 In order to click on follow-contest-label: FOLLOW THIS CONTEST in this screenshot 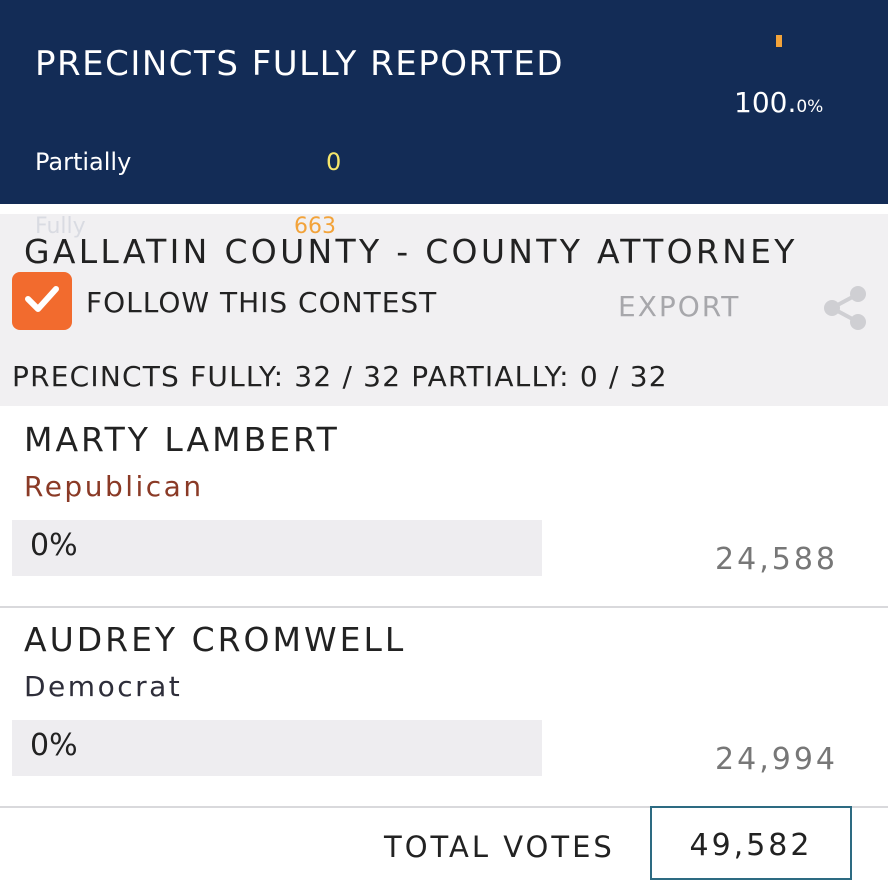, I will do `click(261, 302)`.